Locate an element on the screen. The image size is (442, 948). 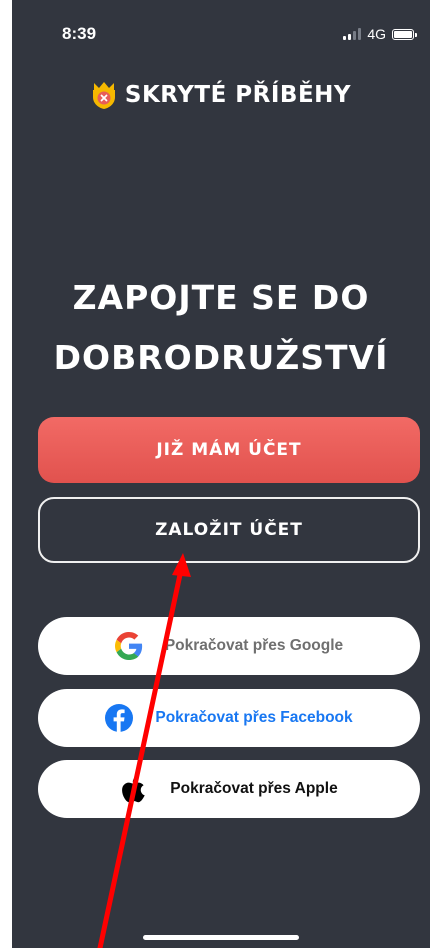
crown-shield-logo-icon is located at coordinates (103, 95).